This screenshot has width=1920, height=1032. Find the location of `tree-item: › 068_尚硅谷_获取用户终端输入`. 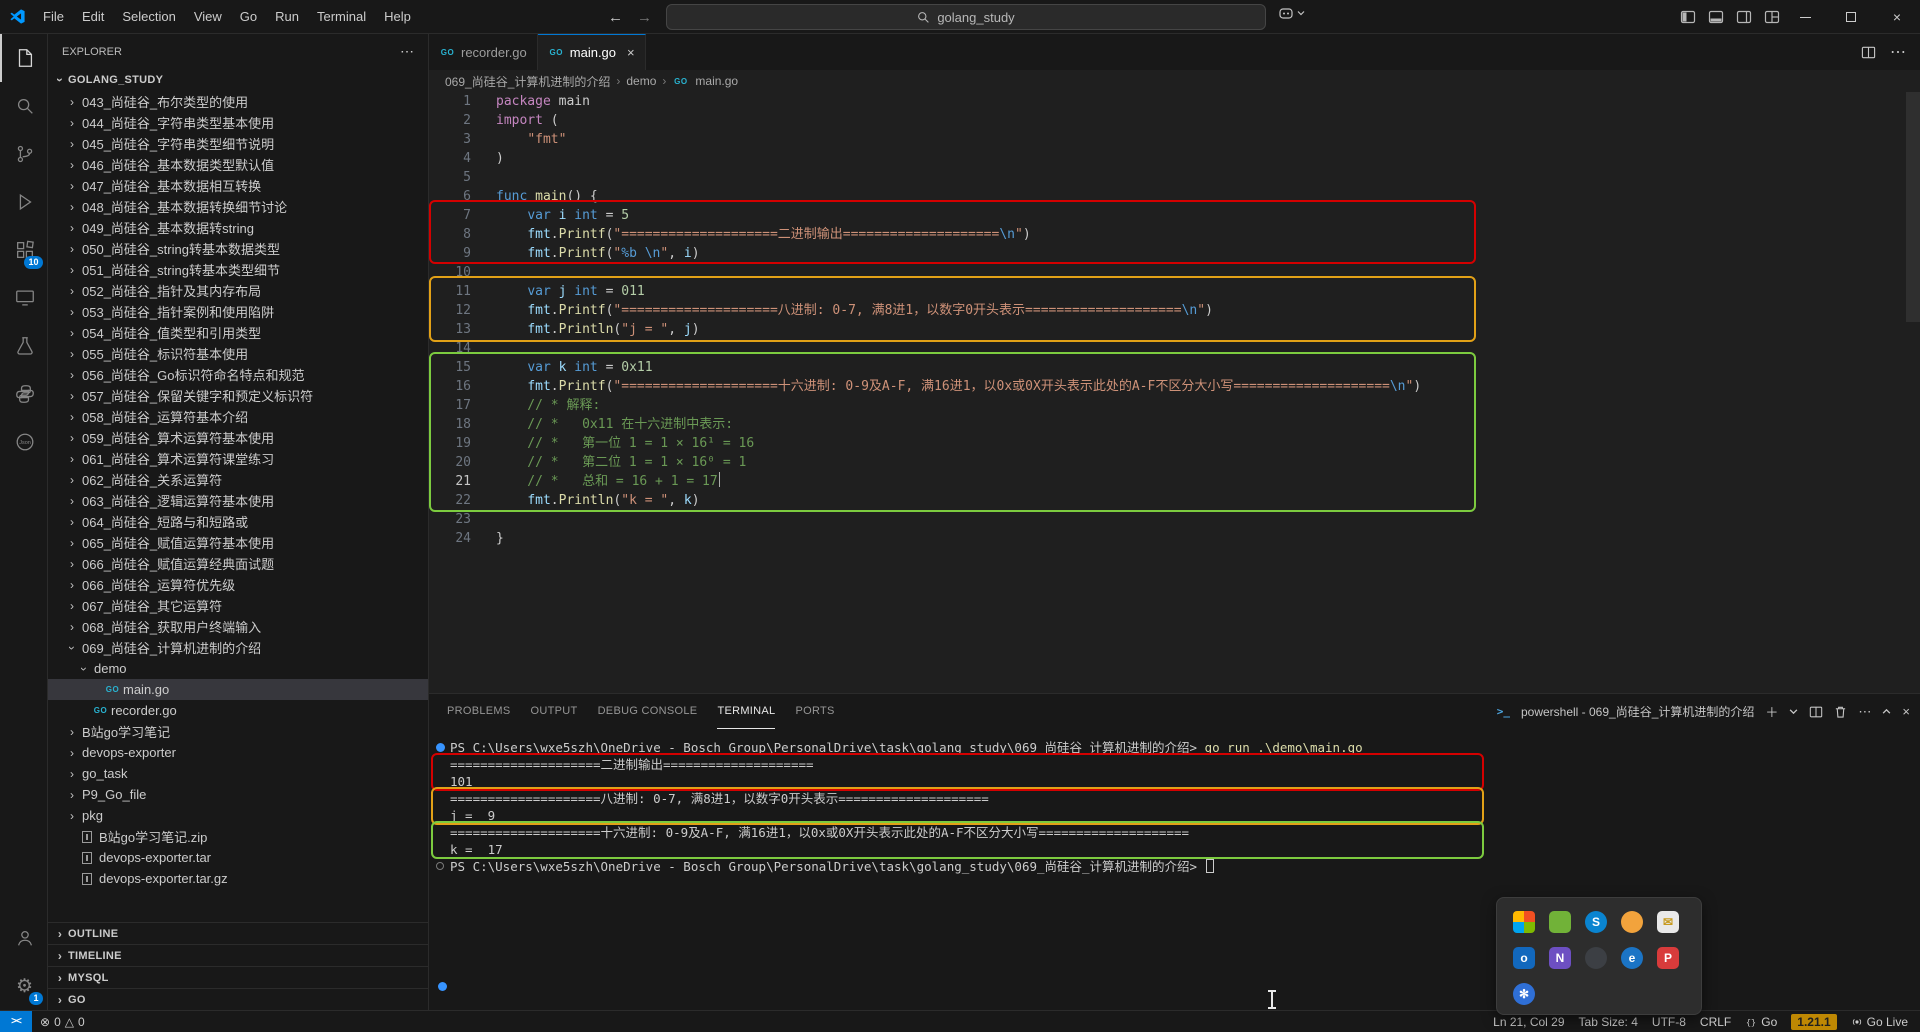

tree-item: › 068_尚硅谷_获取用户终端输入 is located at coordinates (238, 626).